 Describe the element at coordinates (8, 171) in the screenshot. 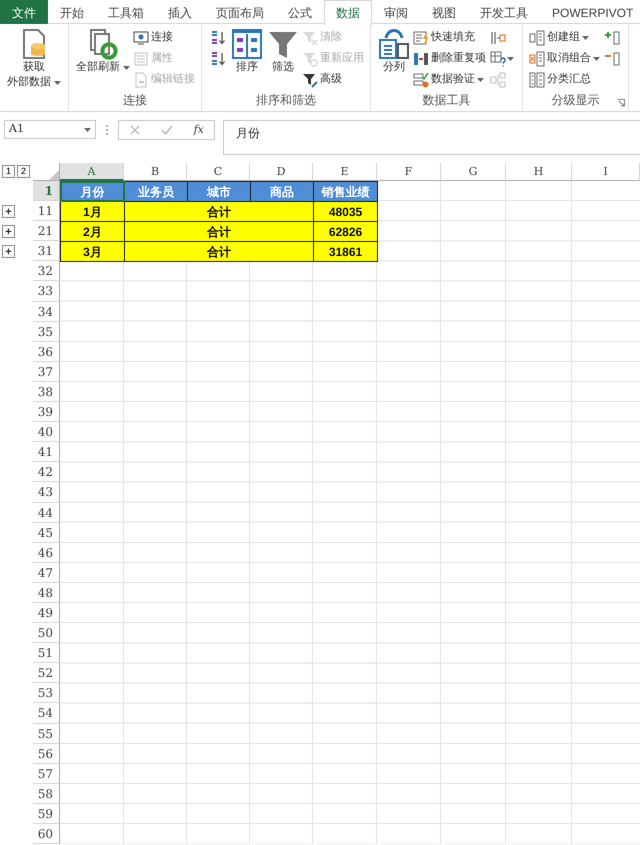

I see `outline-level-button: 1` at that location.